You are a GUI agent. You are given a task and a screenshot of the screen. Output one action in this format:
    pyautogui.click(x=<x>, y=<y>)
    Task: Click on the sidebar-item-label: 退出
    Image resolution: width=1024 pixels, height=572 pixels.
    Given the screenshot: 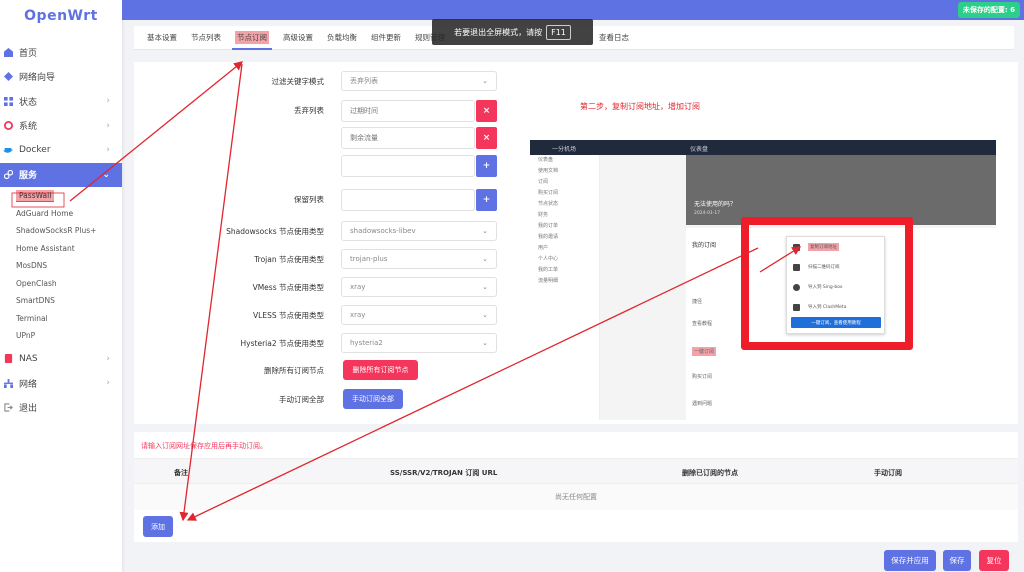 What is the action you would take?
    pyautogui.click(x=28, y=409)
    